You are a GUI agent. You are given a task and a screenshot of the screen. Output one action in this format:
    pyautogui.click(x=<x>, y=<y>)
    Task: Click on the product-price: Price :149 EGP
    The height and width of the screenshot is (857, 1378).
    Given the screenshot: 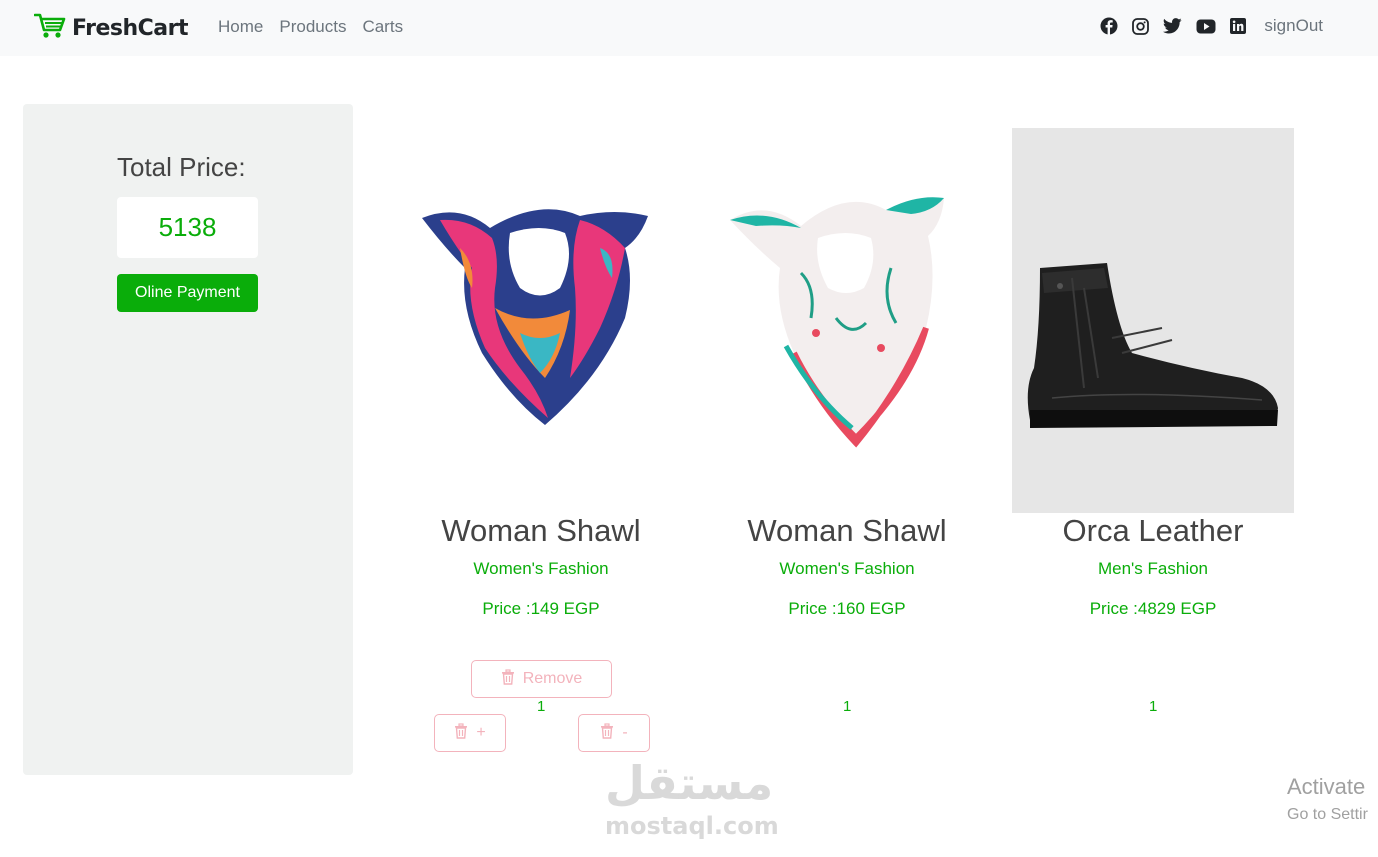 What is the action you would take?
    pyautogui.click(x=541, y=608)
    